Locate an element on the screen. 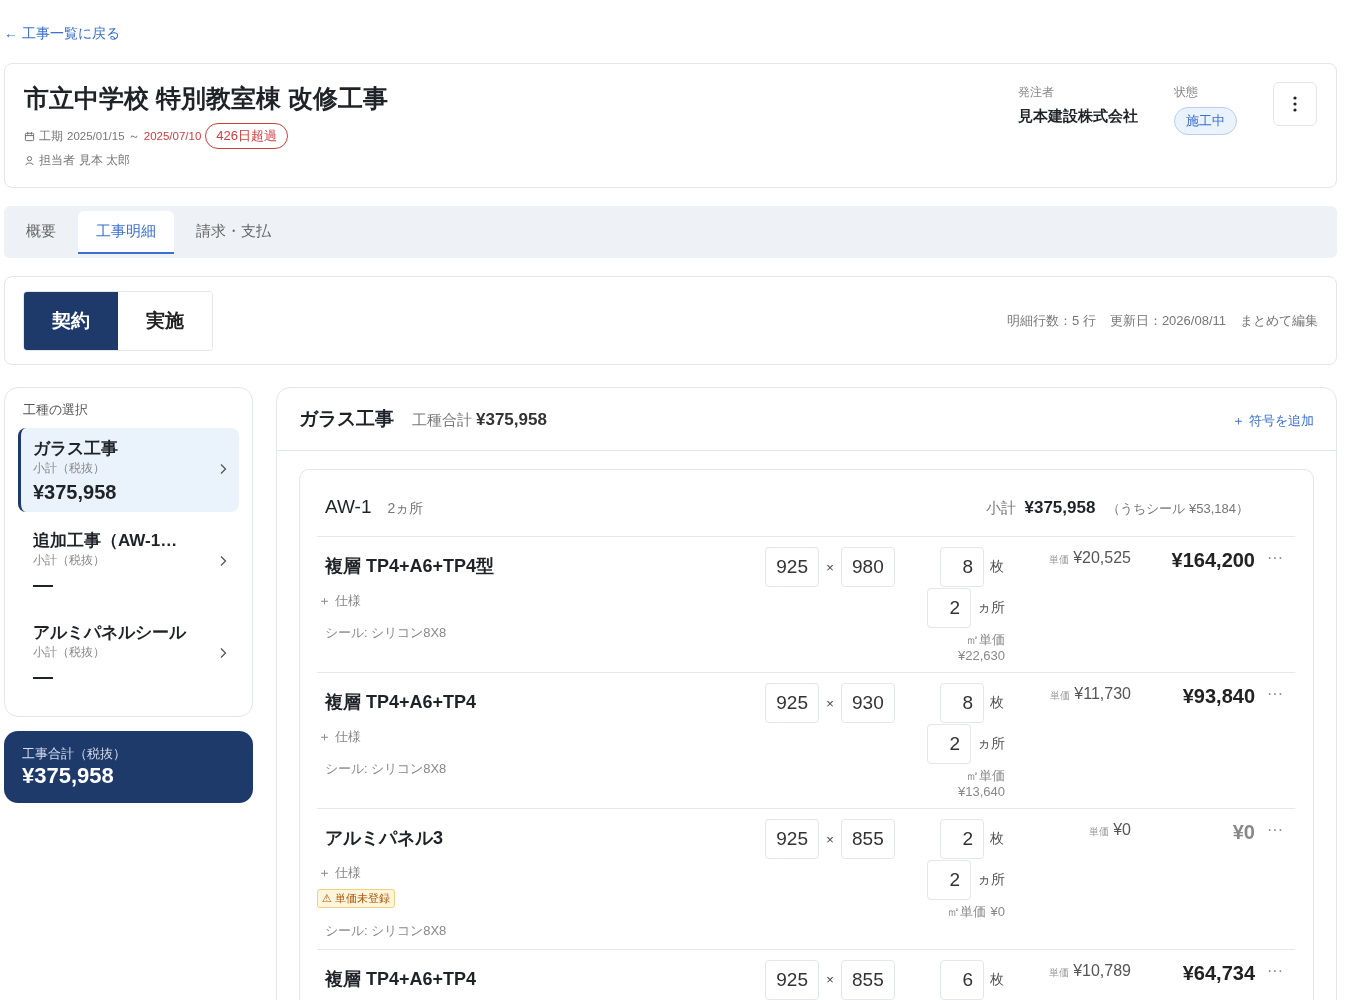  category-amount: ¥375,958 is located at coordinates (75, 492).